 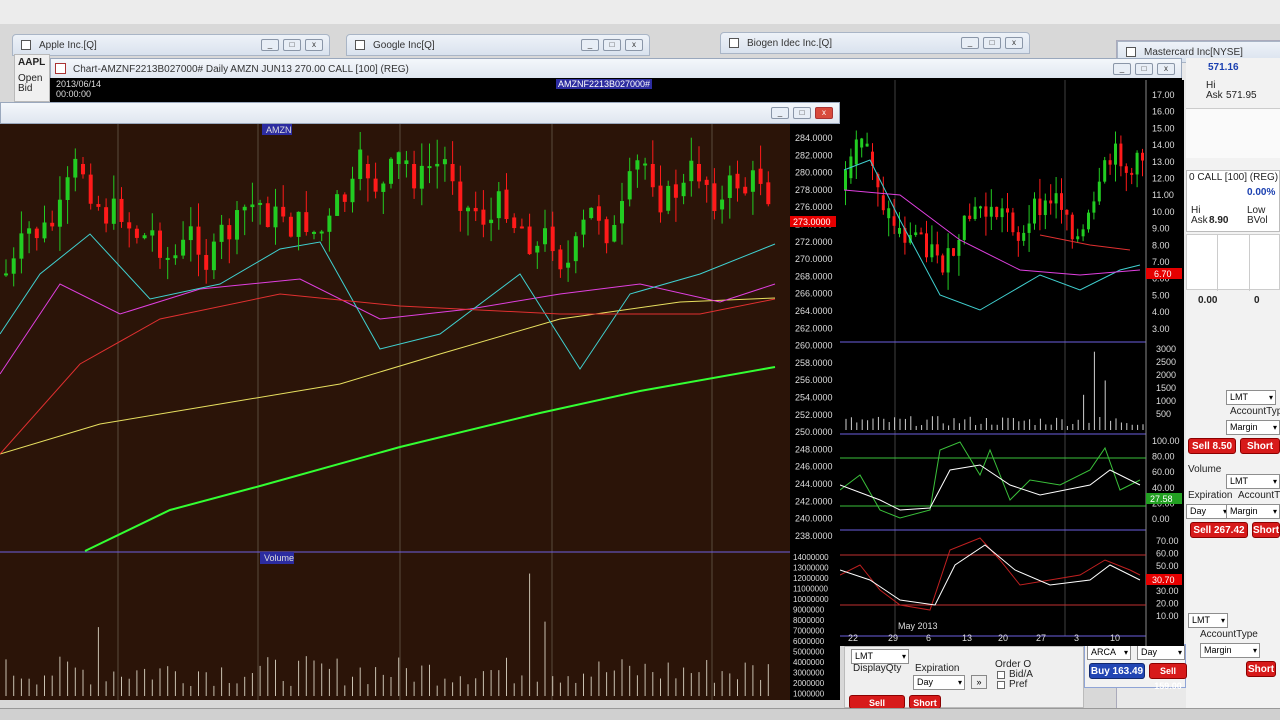 What do you see at coordinates (1168, 677) in the screenshot?
I see `sell3-button: Sell 159.00` at bounding box center [1168, 677].